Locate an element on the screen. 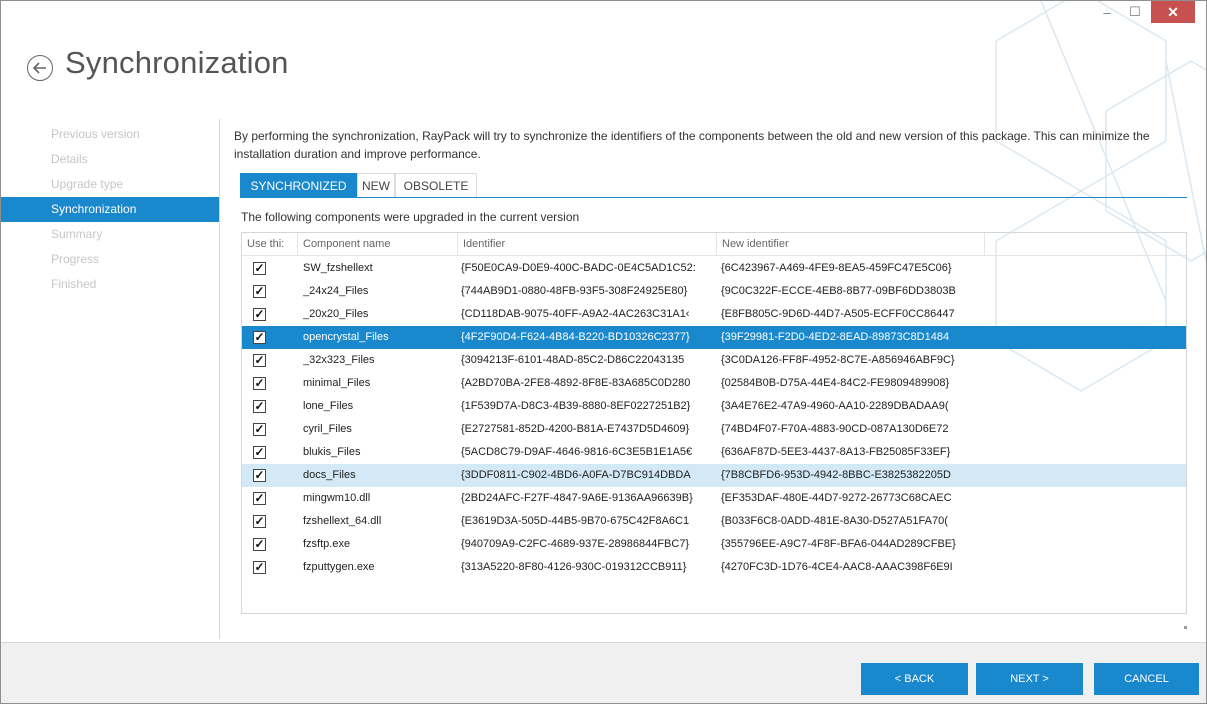 The height and width of the screenshot is (704, 1207). identifier-cell: {2BD24AFC-F27F-4847-9A6E-9136AA96639B} is located at coordinates (577, 498).